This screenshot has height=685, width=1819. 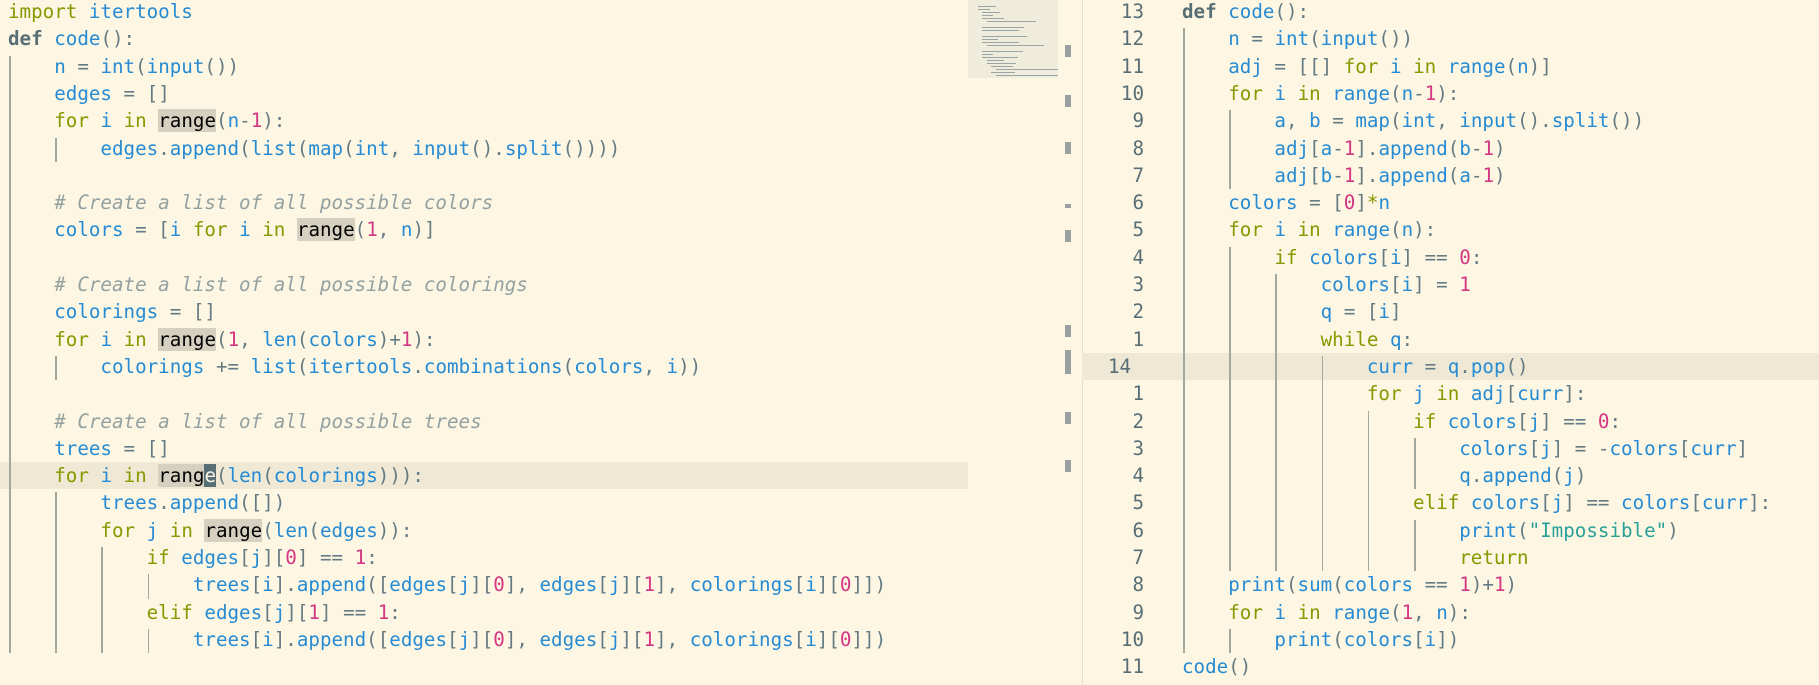 What do you see at coordinates (1450, 120) in the screenshot?
I see `code-line: 9 a, b = map(int, input().split())` at bounding box center [1450, 120].